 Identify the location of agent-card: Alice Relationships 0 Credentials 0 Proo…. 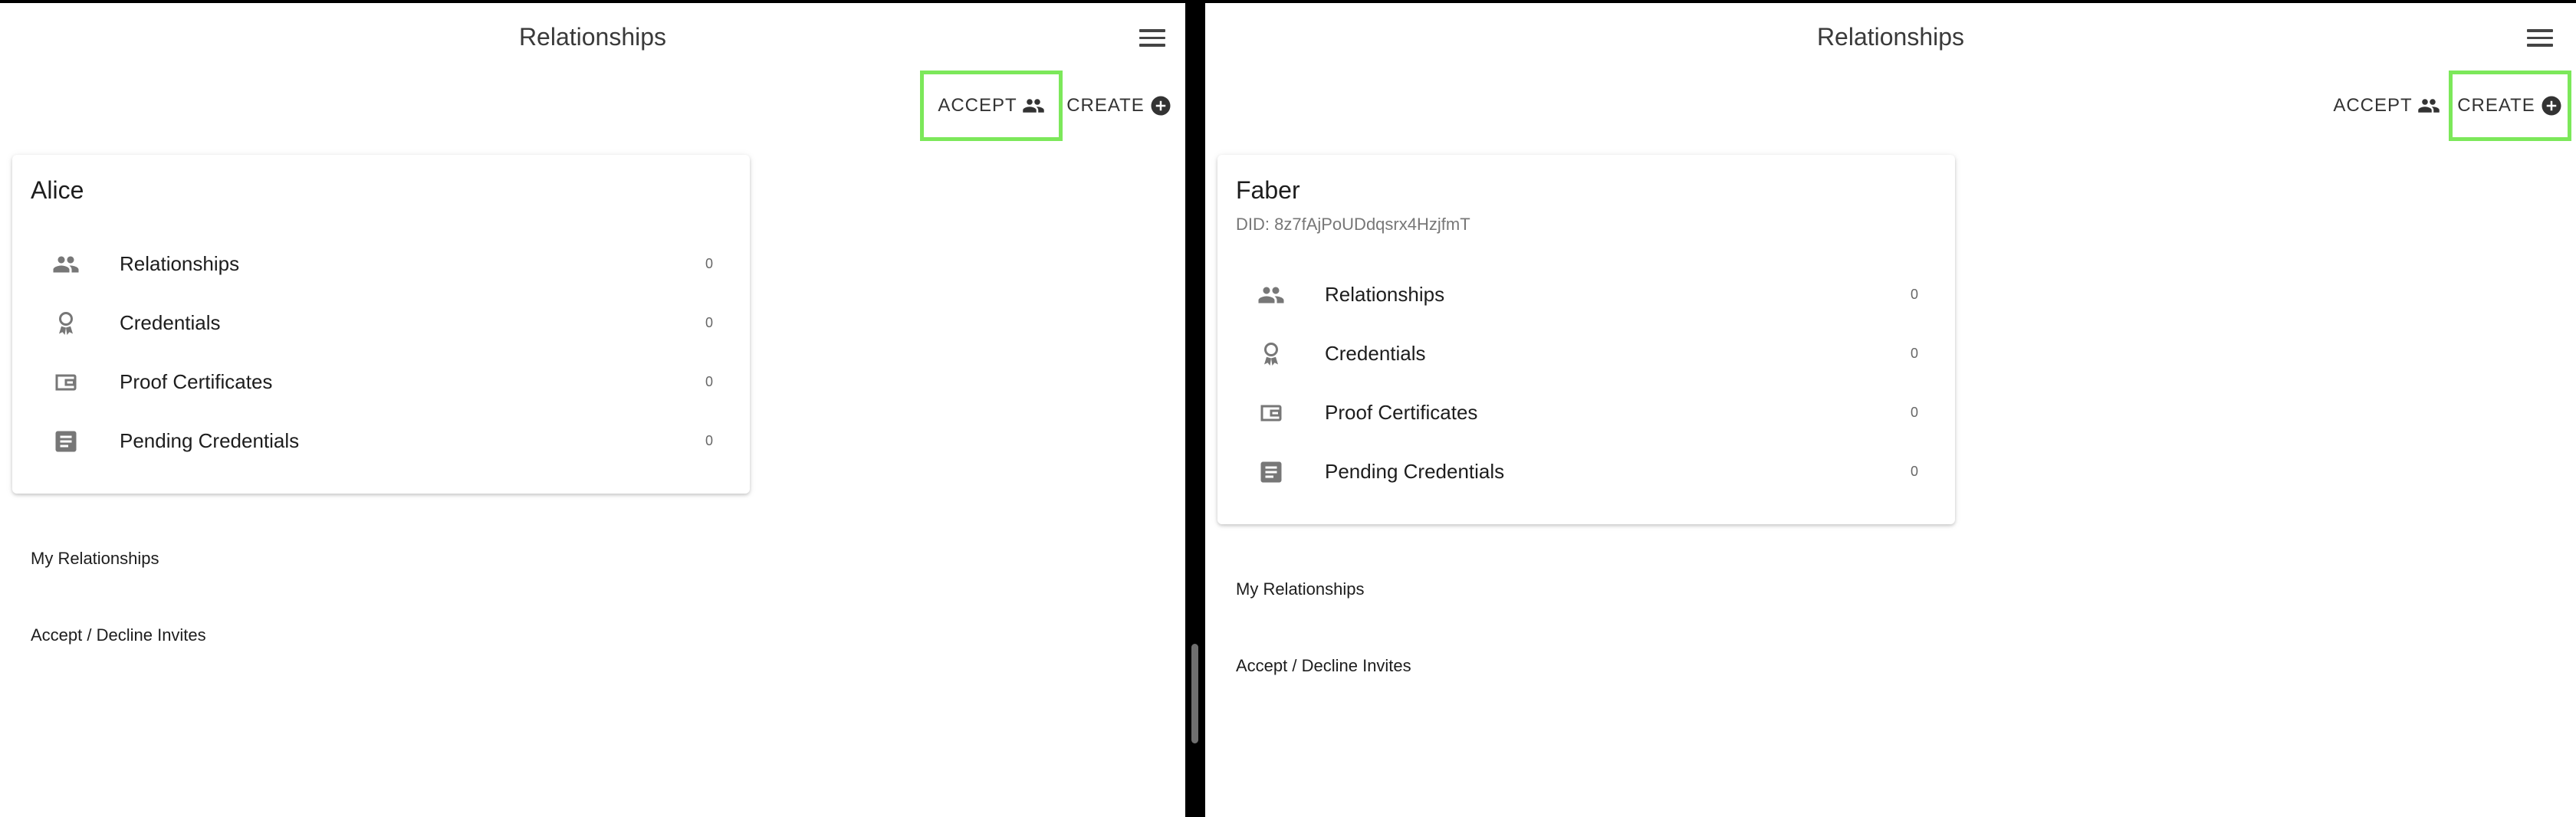
(381, 324).